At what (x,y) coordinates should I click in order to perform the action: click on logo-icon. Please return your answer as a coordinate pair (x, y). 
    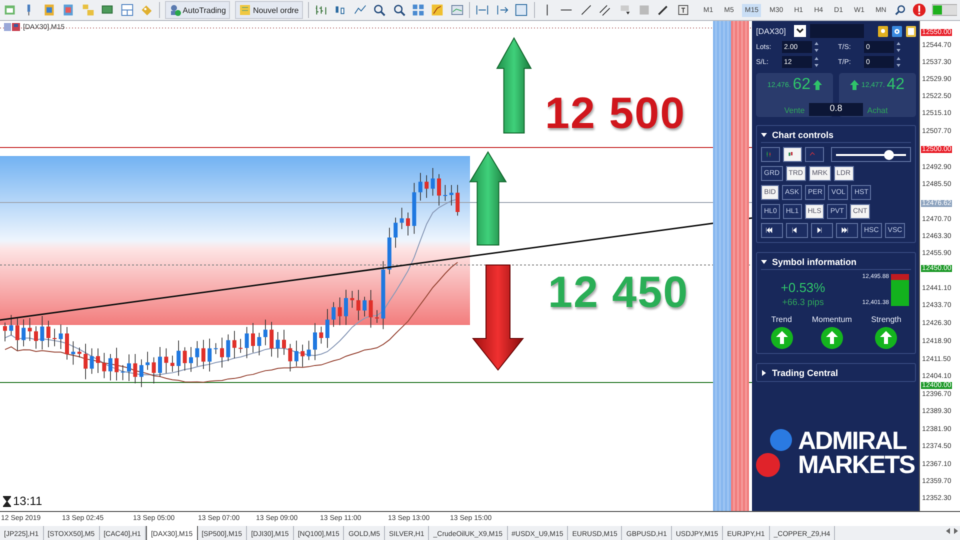
    Looking at the image, I should click on (774, 453).